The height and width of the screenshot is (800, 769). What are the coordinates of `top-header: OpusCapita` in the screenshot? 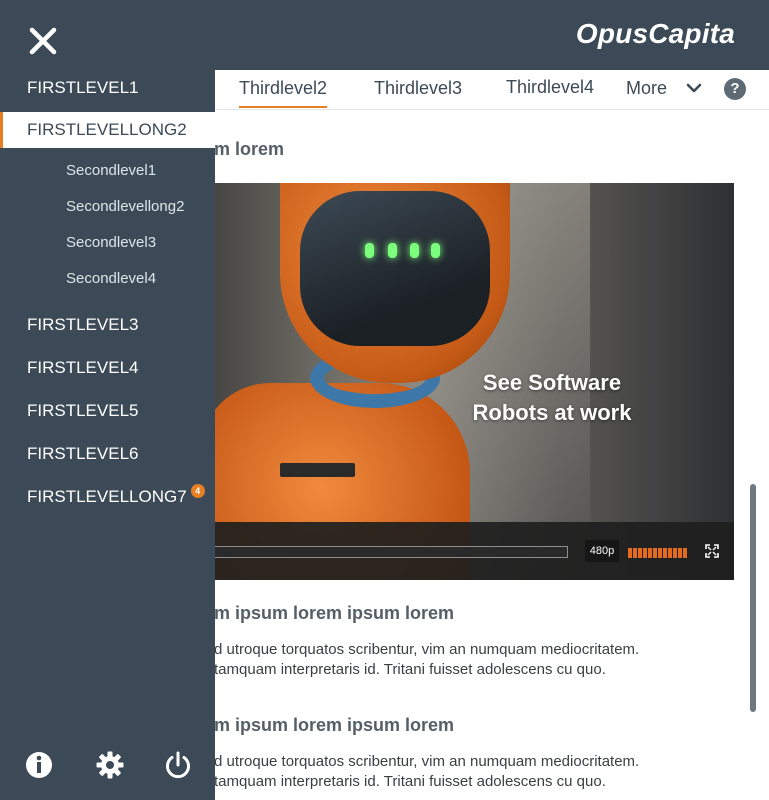 It's located at (384, 35).